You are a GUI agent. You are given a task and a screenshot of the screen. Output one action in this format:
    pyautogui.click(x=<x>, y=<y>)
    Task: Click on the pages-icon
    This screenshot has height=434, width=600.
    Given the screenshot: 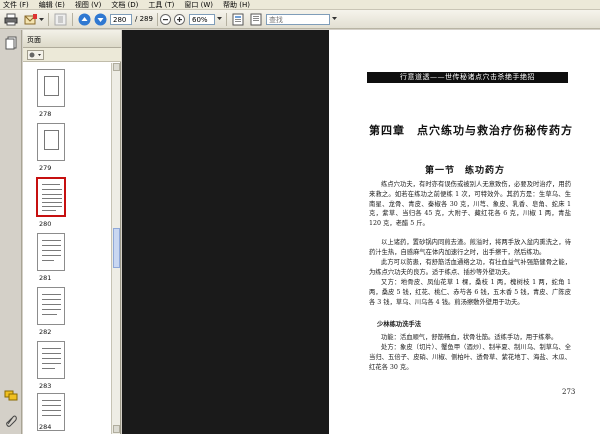 What is the action you would take?
    pyautogui.click(x=11, y=43)
    